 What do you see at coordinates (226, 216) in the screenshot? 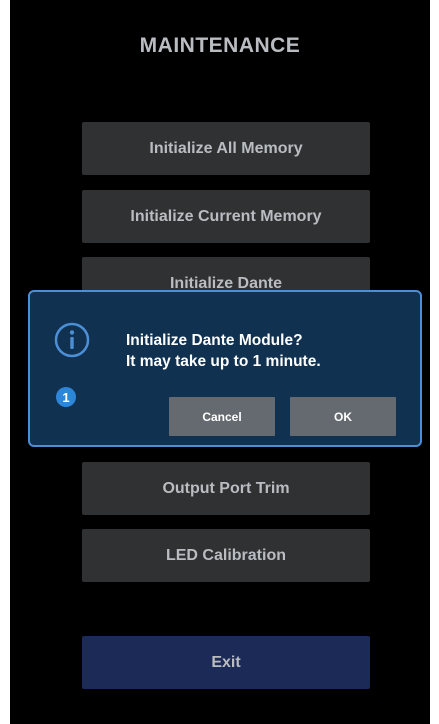
I see `initialize-current-memory-button: Initialize Current Memory` at bounding box center [226, 216].